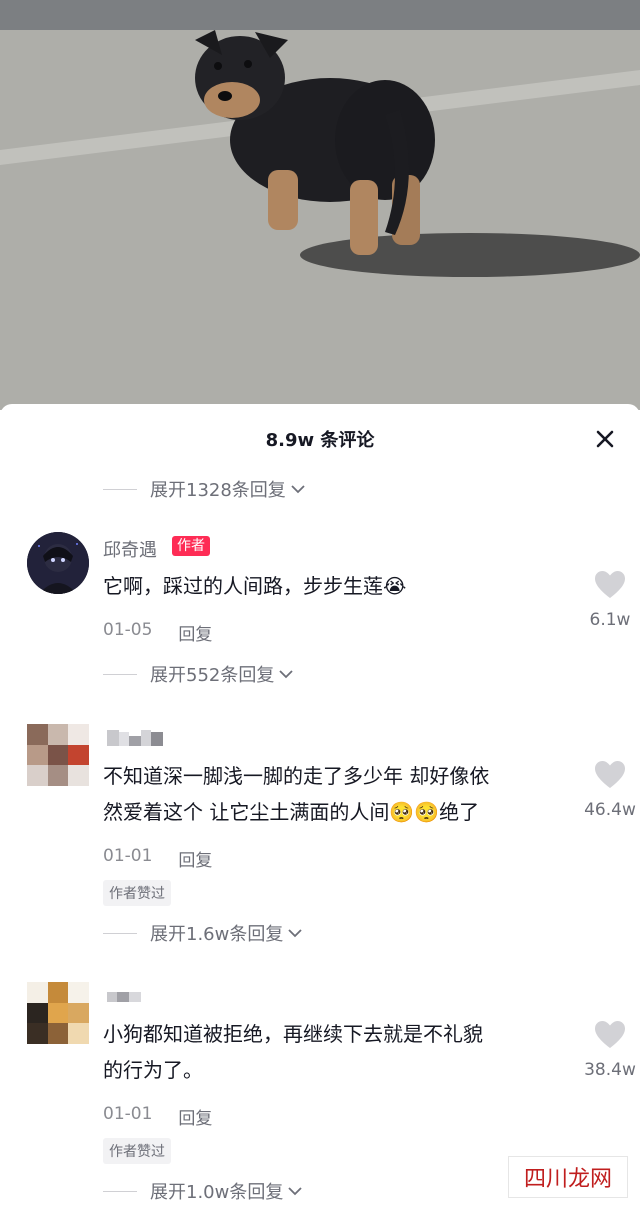 This screenshot has width=640, height=1206. Describe the element at coordinates (212, 675) in the screenshot. I see `expand-replies-label: 展开552条回复` at that location.